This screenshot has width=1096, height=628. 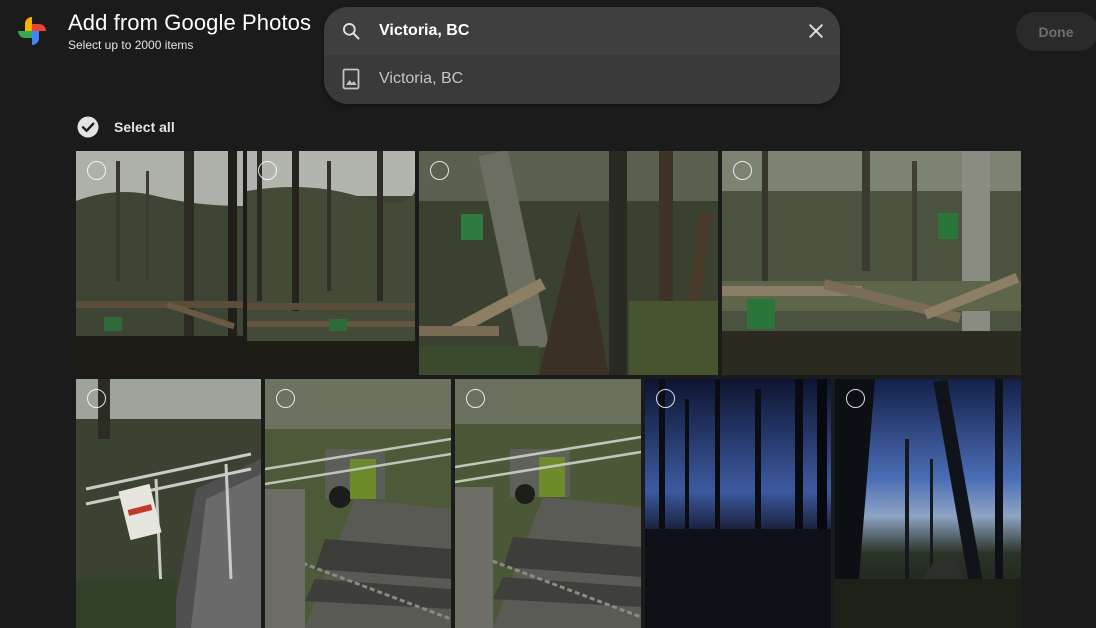 What do you see at coordinates (88, 127) in the screenshot?
I see `check-circle-icon` at bounding box center [88, 127].